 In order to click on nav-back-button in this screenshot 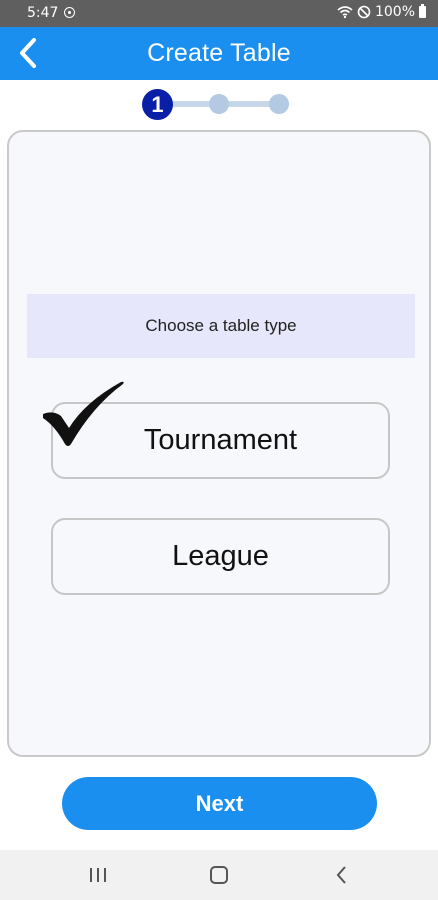, I will do `click(342, 875)`.